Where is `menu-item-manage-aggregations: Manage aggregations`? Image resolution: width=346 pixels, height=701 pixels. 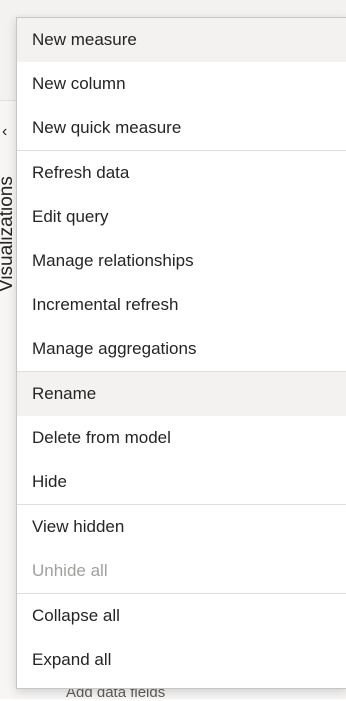
menu-item-manage-aggregations: Manage aggregations is located at coordinates (181, 349).